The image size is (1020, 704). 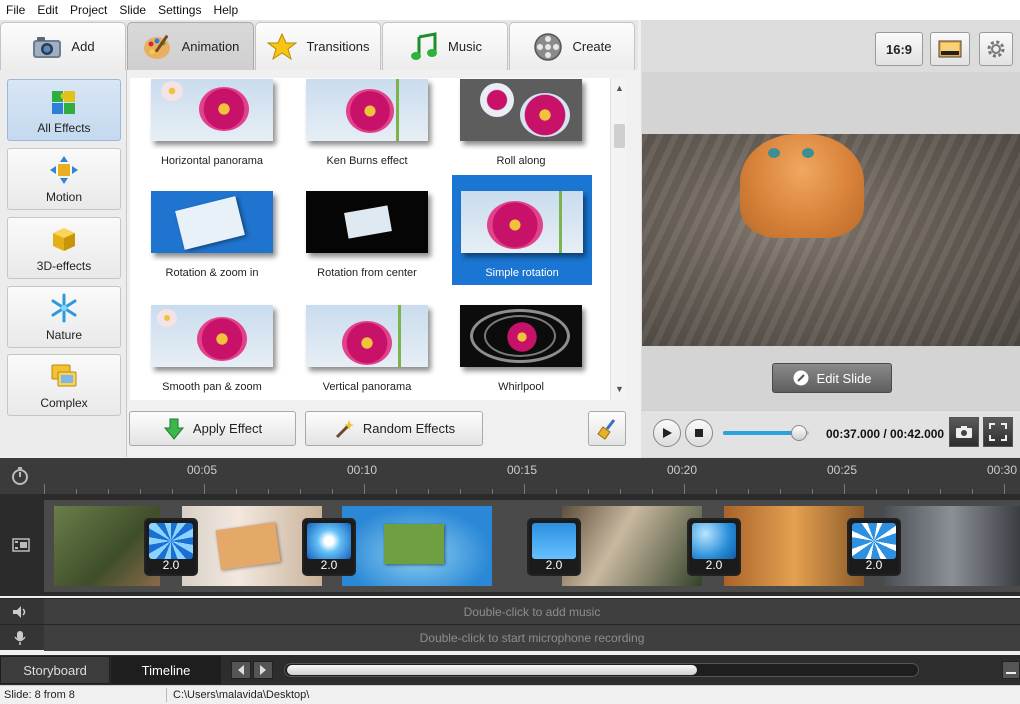 I want to click on scroll-left-button, so click(x=241, y=670).